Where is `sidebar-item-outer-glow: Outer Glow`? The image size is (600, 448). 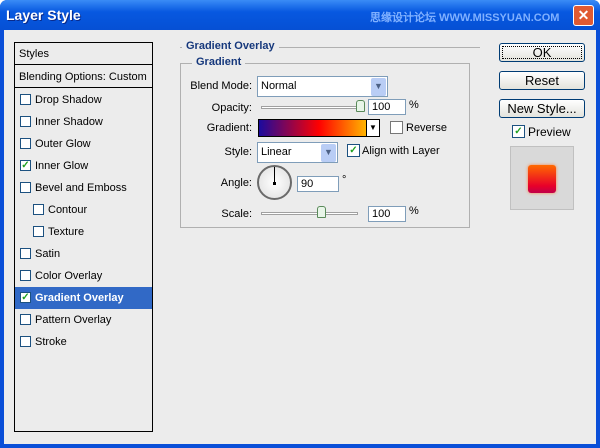 sidebar-item-outer-glow: Outer Glow is located at coordinates (83, 144).